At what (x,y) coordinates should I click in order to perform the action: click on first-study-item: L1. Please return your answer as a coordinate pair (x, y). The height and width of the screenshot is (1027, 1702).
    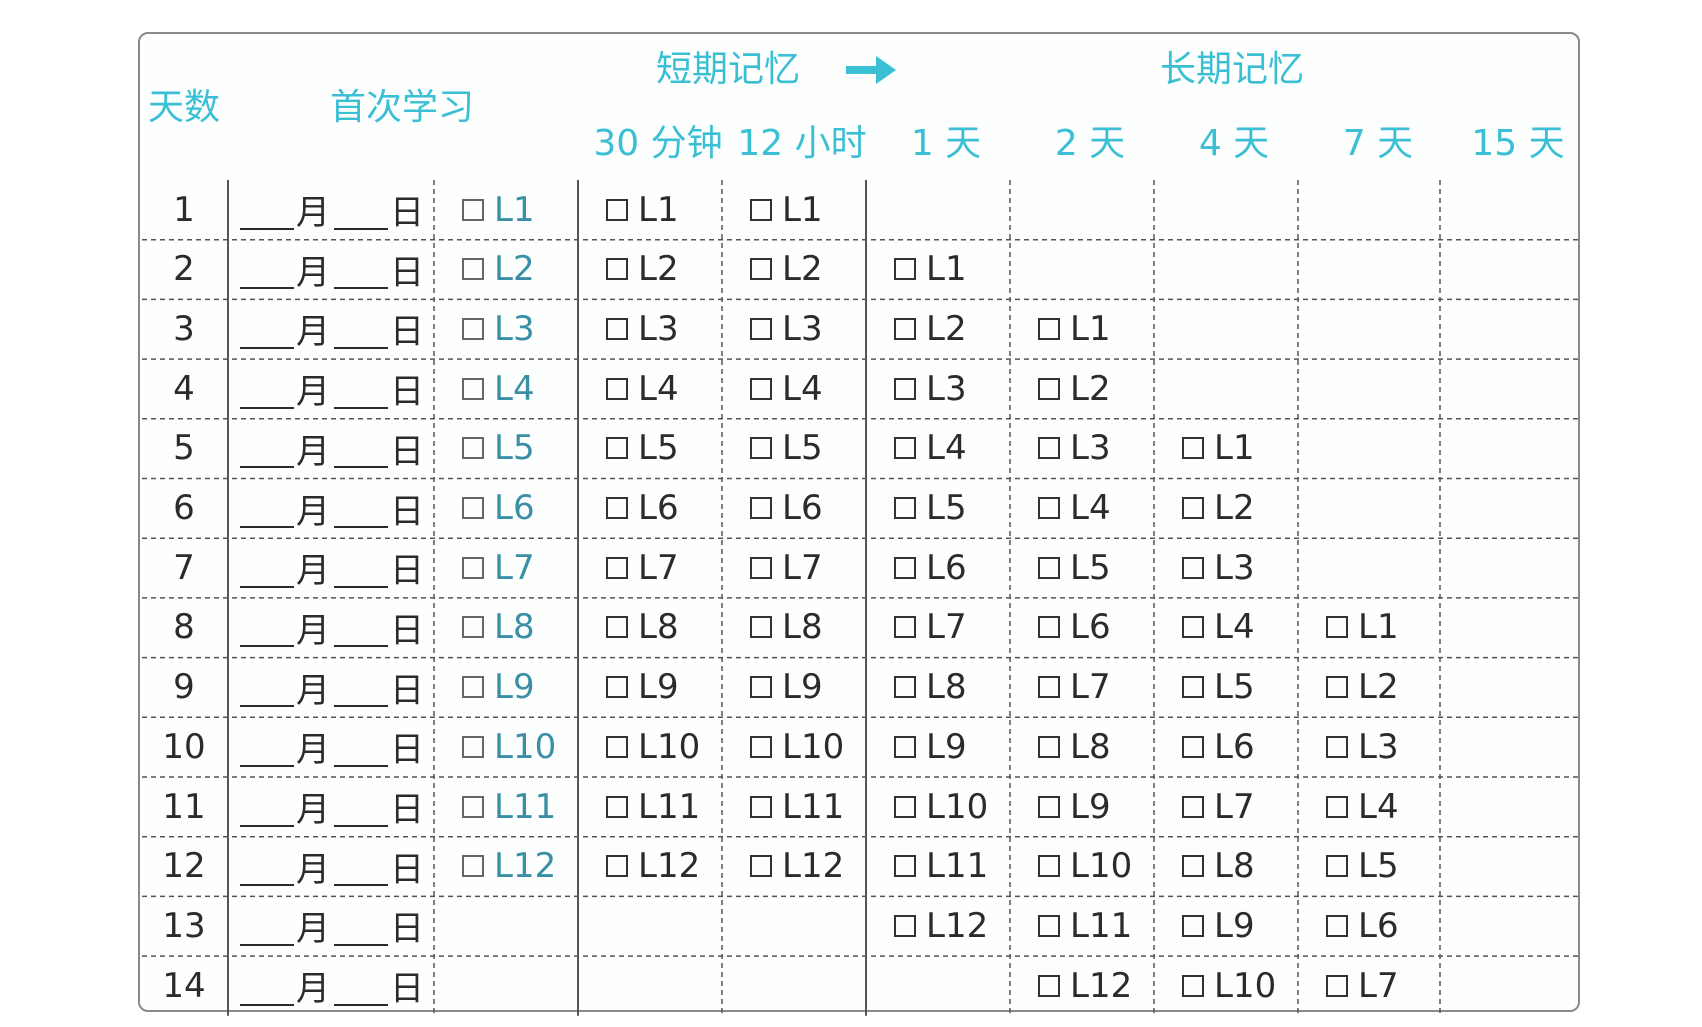
    Looking at the image, I should click on (498, 209).